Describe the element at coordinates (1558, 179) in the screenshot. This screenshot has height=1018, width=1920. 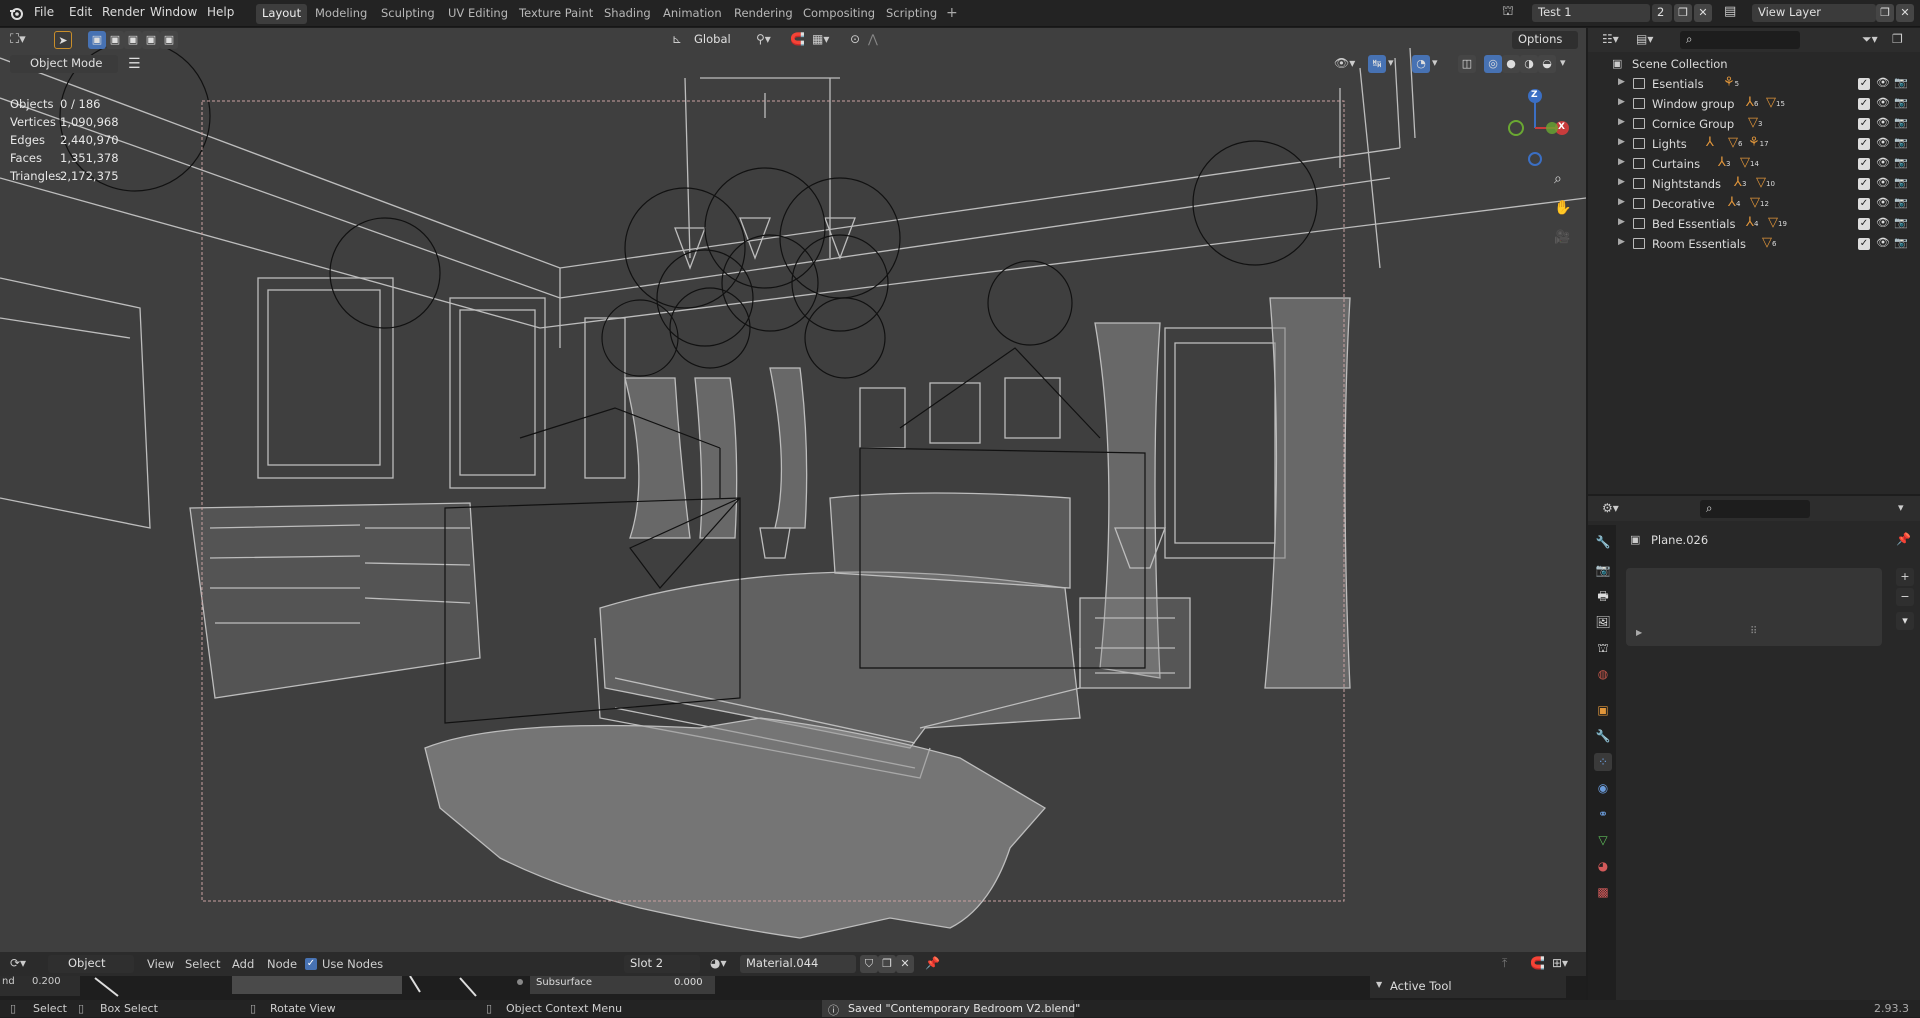
I see `zoom-icon: ⌕` at that location.